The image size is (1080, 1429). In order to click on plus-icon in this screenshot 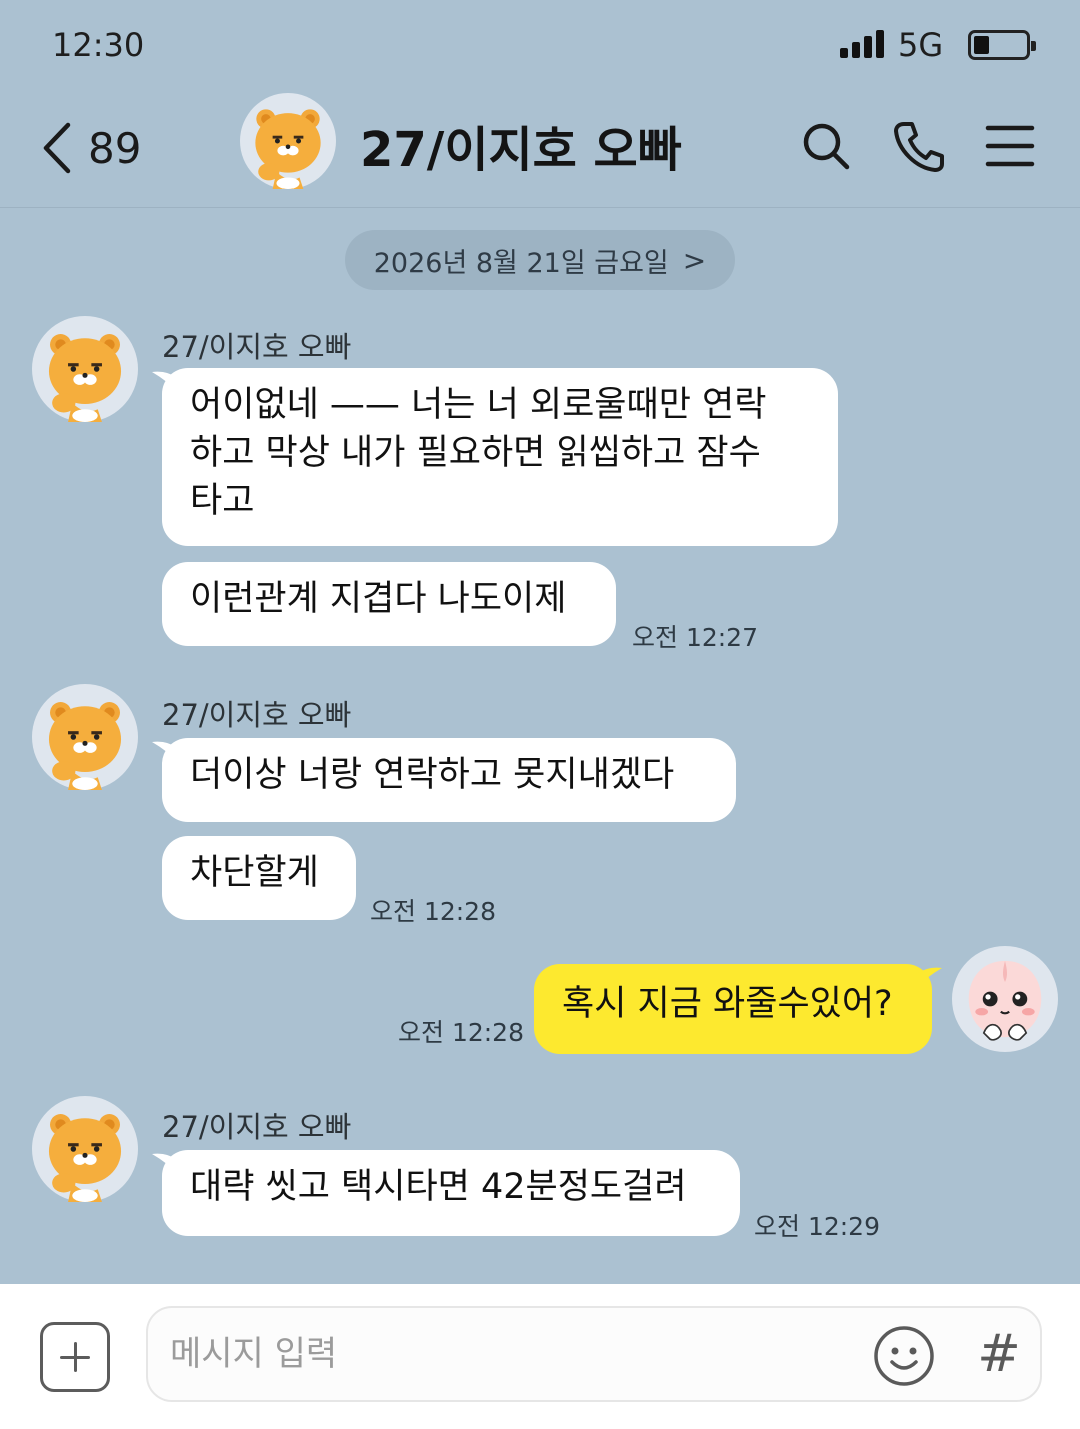, I will do `click(75, 1357)`.